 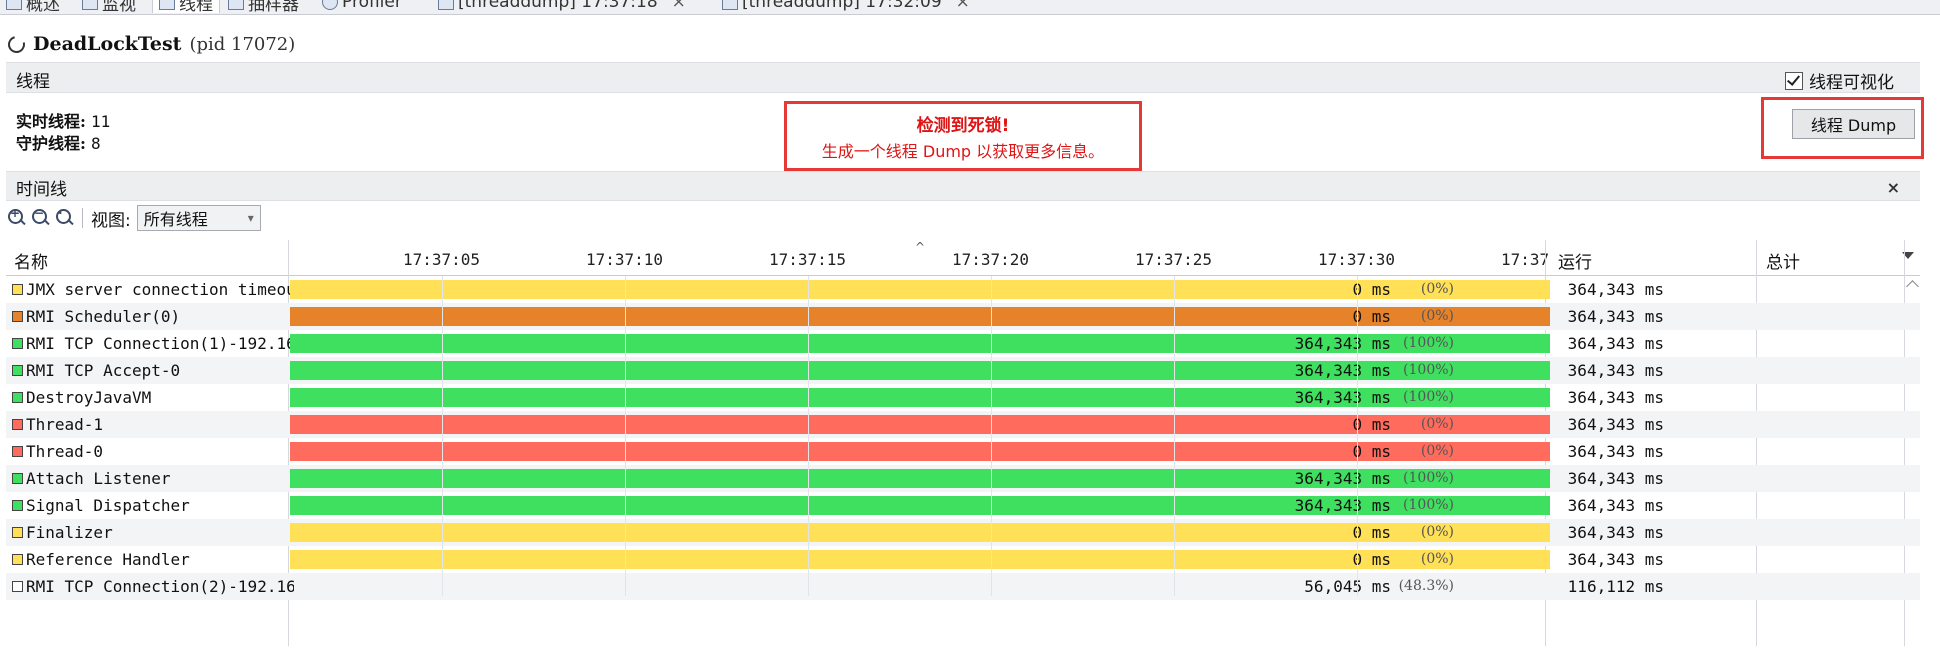 What do you see at coordinates (160, 343) in the screenshot?
I see `thread-name: RMI TCP Connection(1)-192.168.1.1` at bounding box center [160, 343].